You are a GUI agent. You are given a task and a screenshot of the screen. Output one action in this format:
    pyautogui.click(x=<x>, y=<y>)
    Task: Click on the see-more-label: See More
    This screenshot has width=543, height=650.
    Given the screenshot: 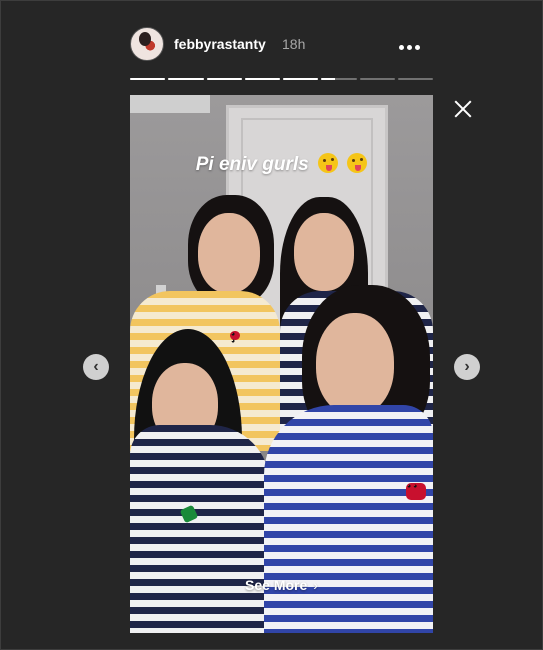 What is the action you would take?
    pyautogui.click(x=276, y=585)
    